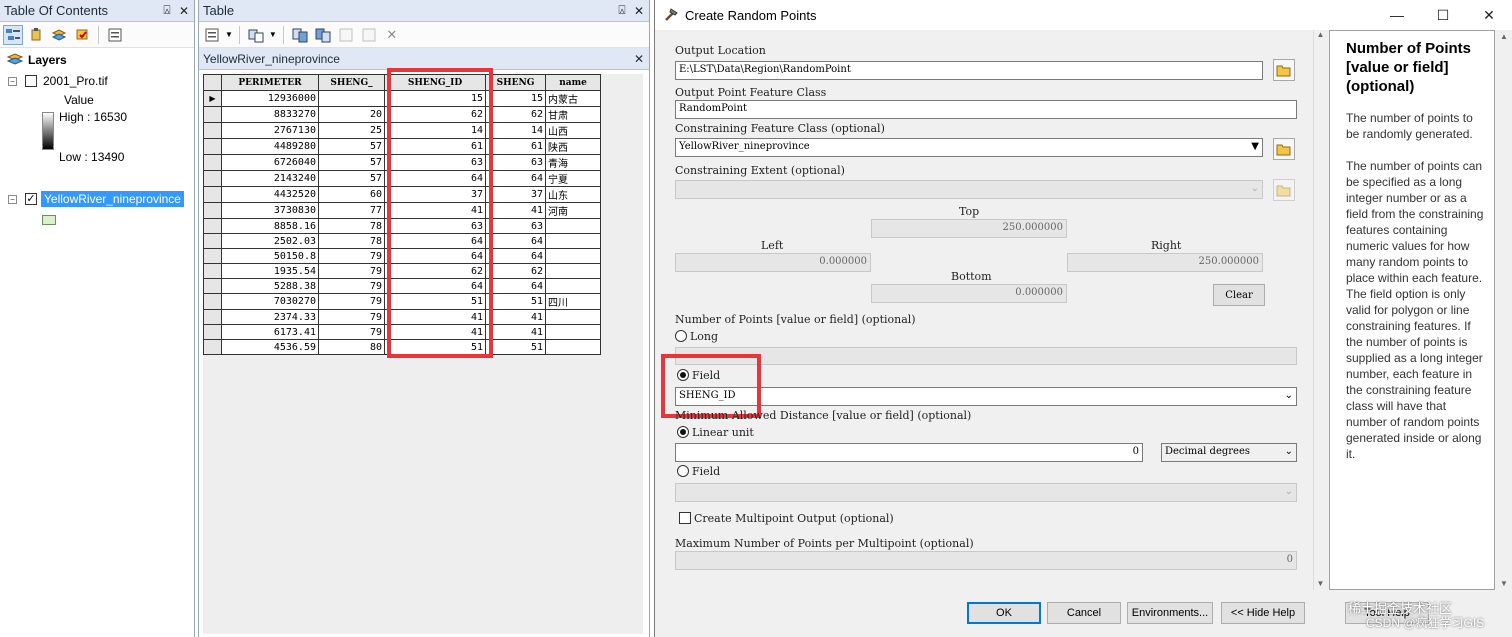  Describe the element at coordinates (1284, 70) in the screenshot. I see `browse-folder-button` at that location.